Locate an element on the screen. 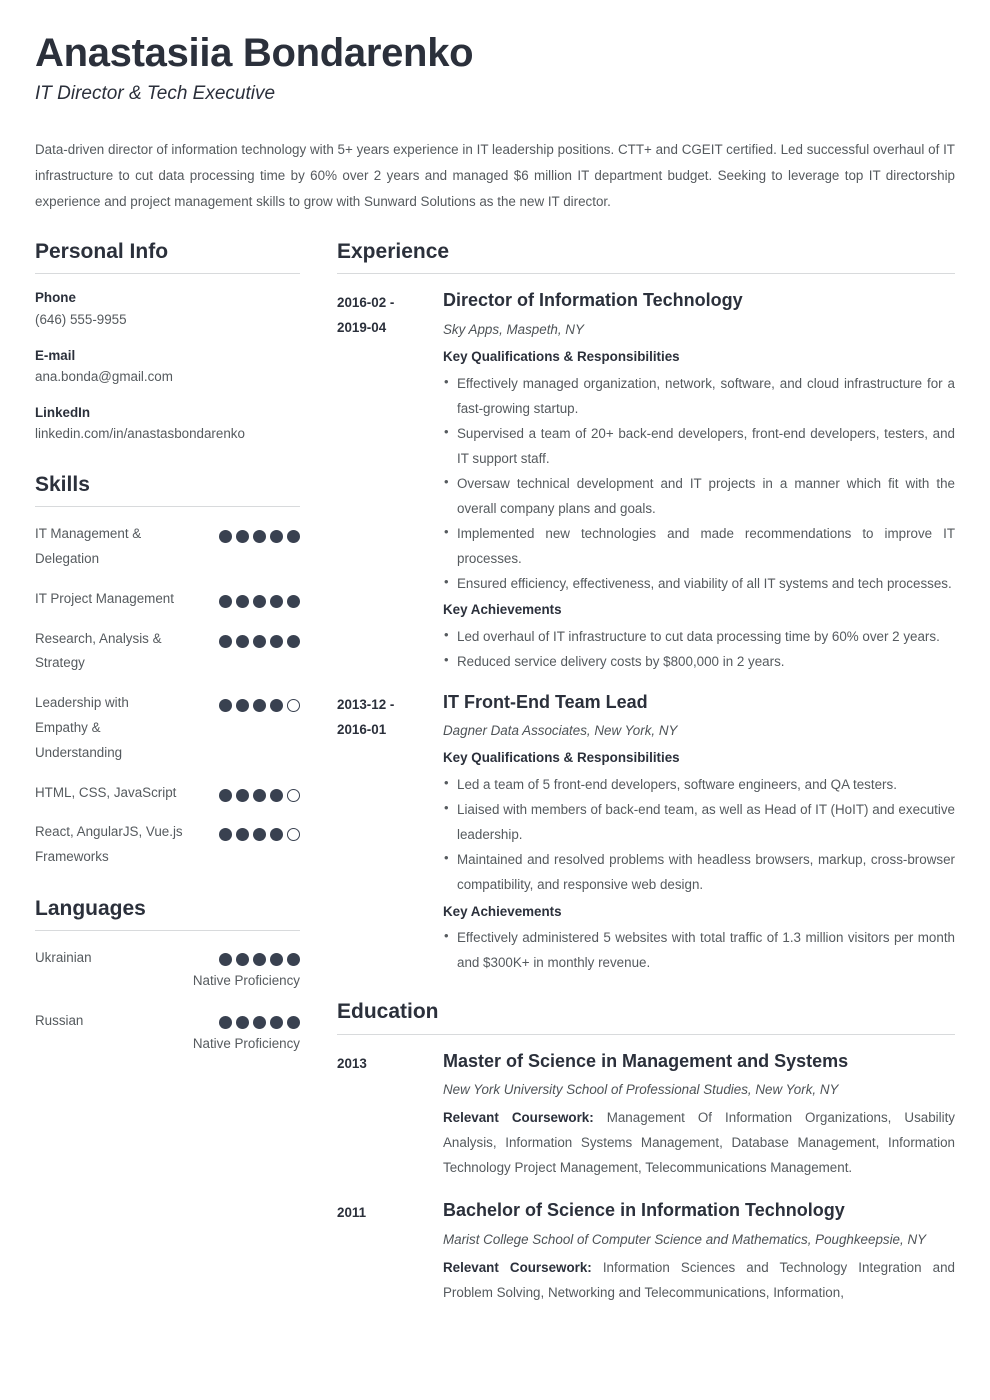  experience-date-end: 2016-01 is located at coordinates (362, 729).